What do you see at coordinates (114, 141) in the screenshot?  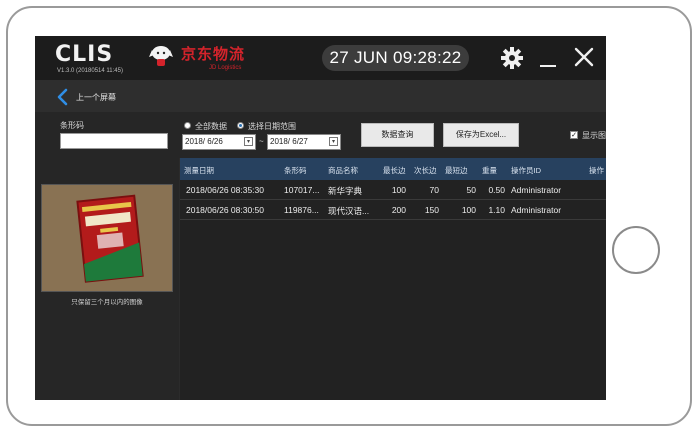 I see `barcode-input` at bounding box center [114, 141].